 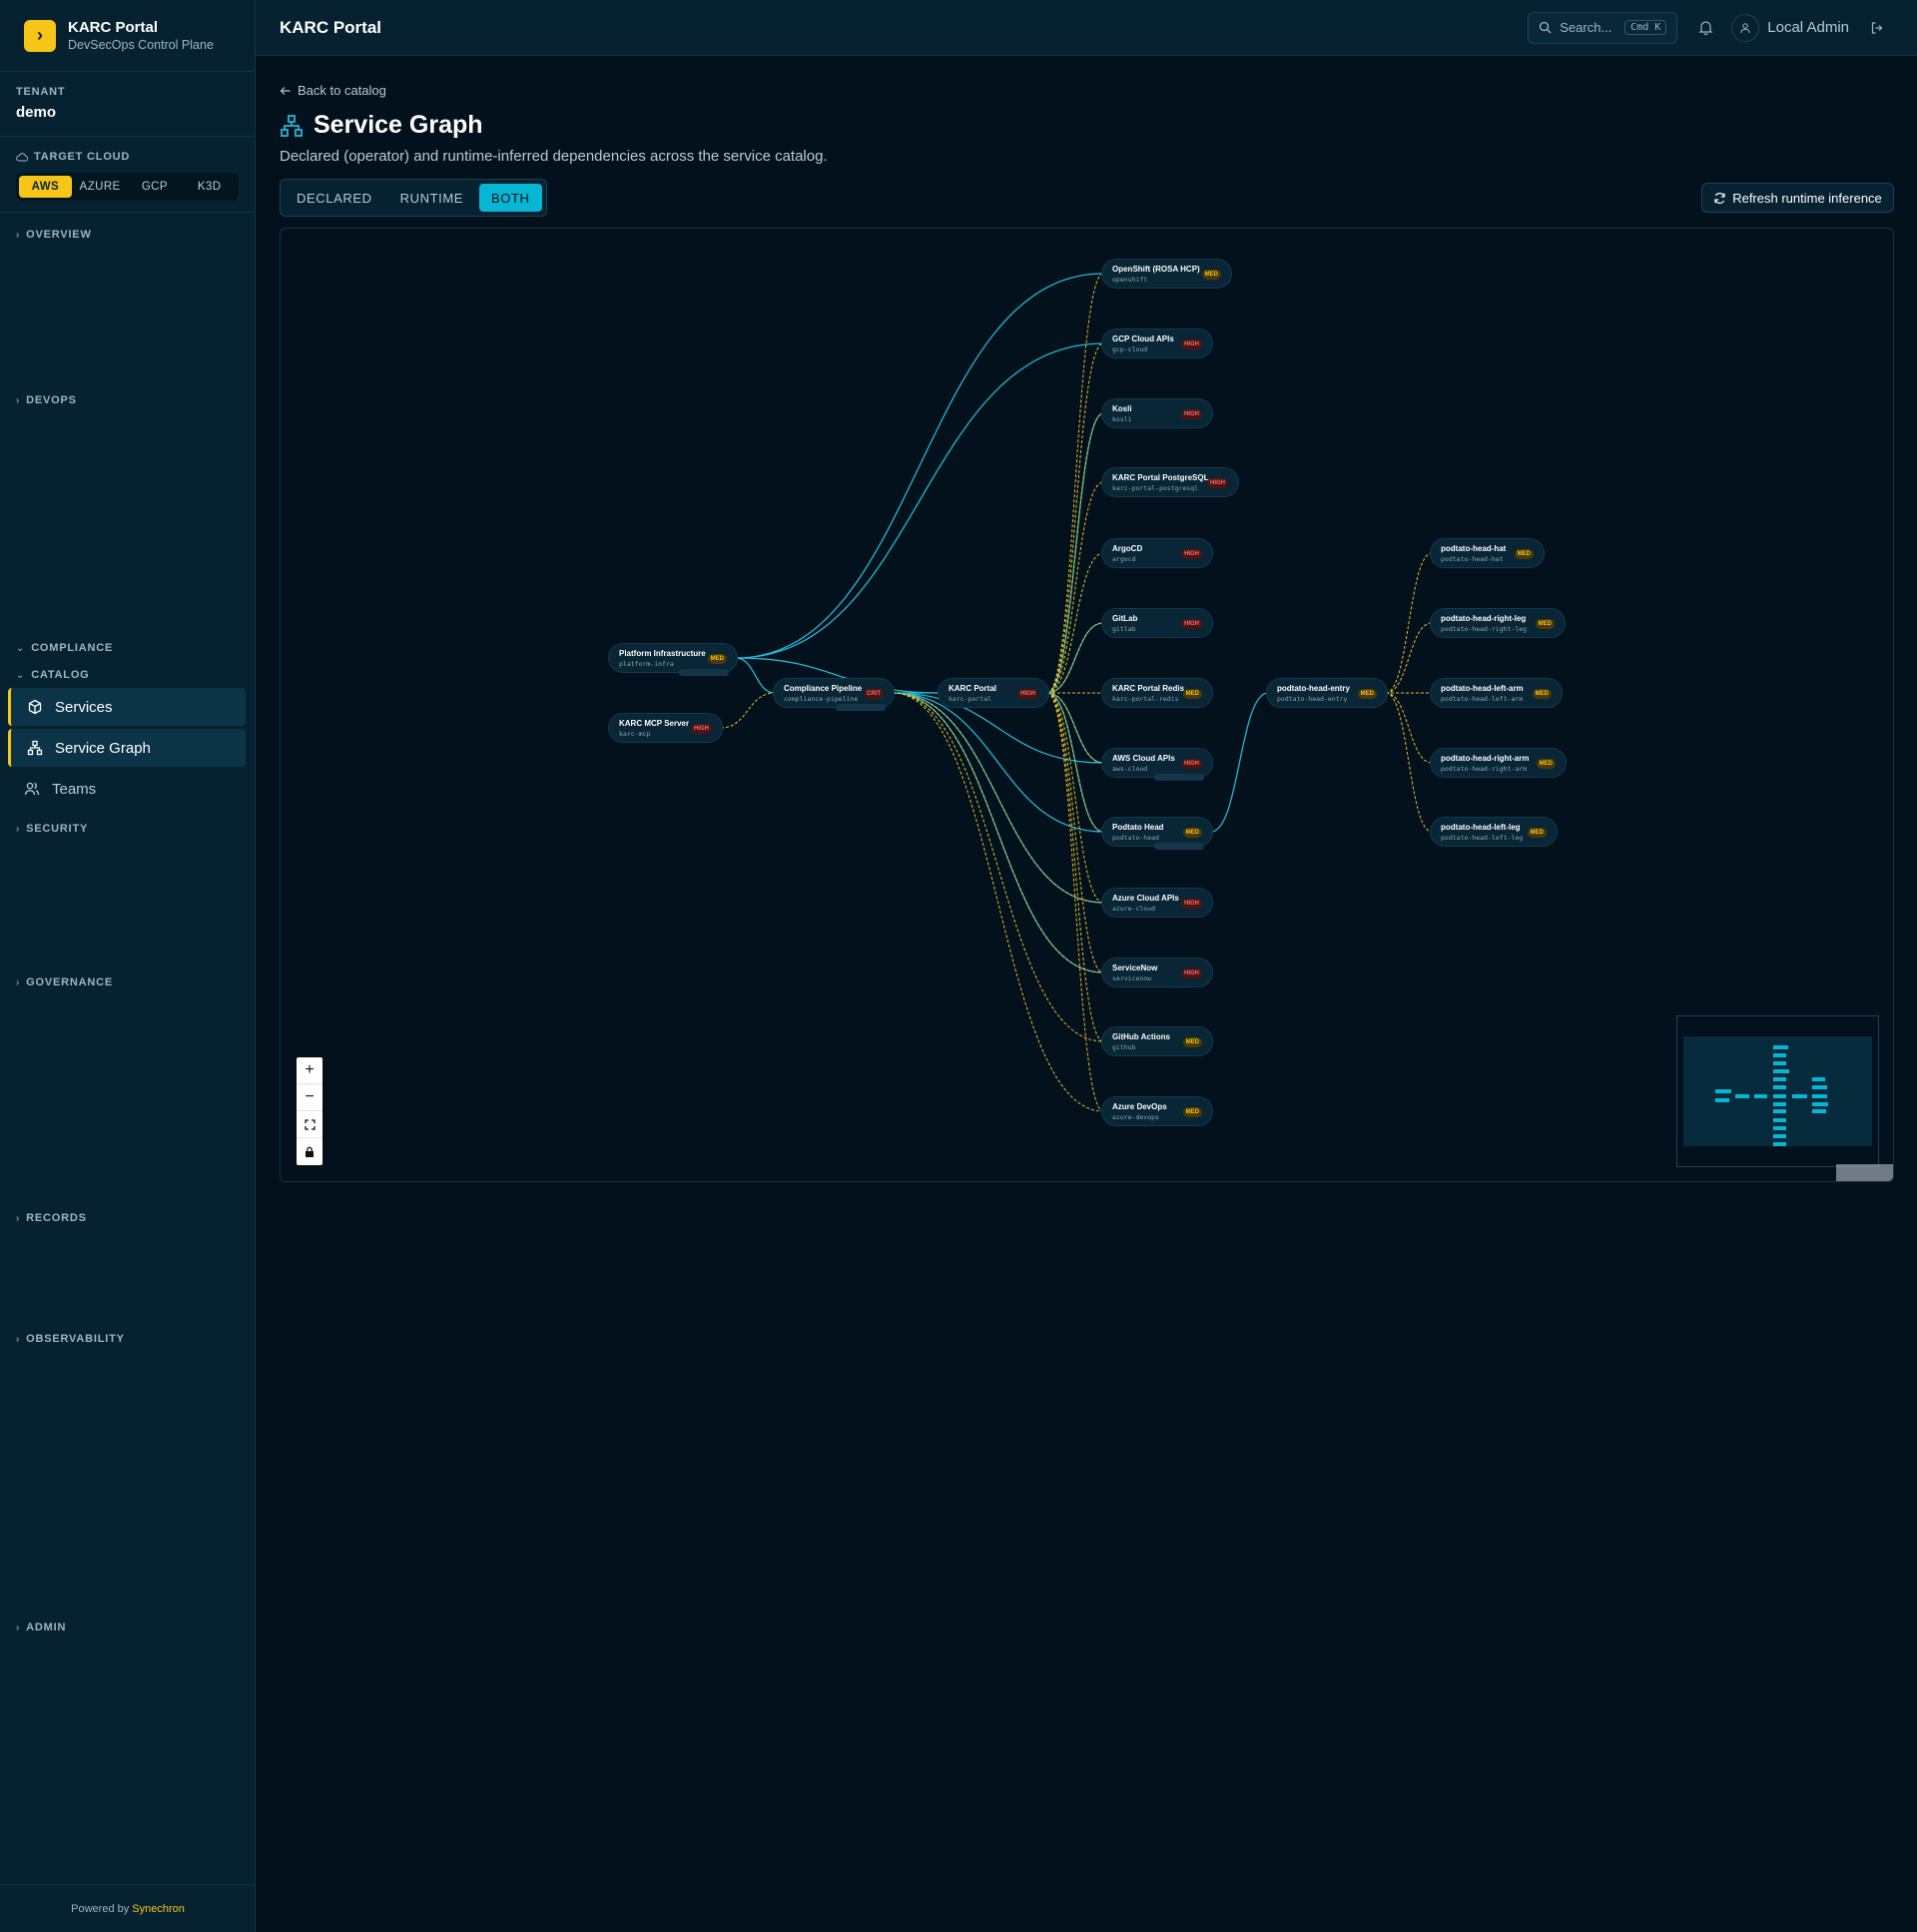 I want to click on brand: › KARC Portal DevSecOps Control Plane, so click(x=127, y=36).